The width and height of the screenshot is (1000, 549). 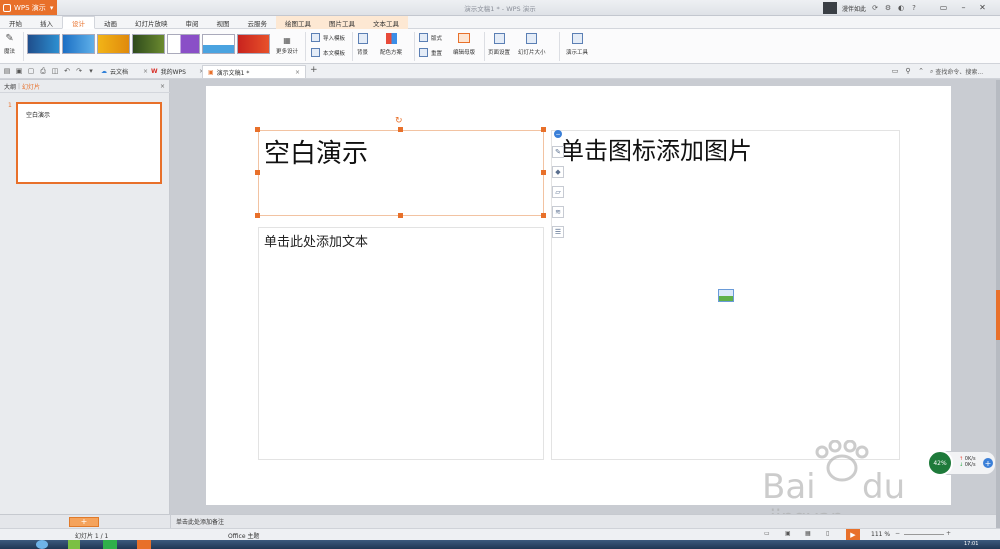 What do you see at coordinates (78, 22) in the screenshot?
I see `tab-design: 设计` at bounding box center [78, 22].